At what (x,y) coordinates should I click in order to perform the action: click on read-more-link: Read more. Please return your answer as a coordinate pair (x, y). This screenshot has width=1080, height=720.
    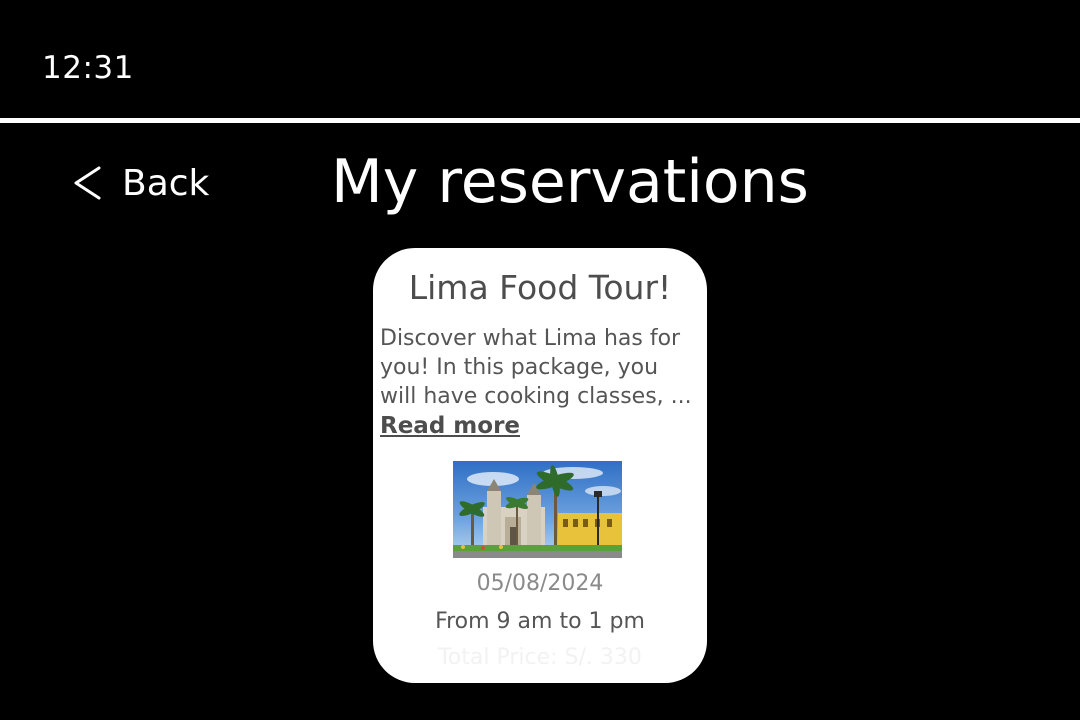
    Looking at the image, I should click on (450, 426).